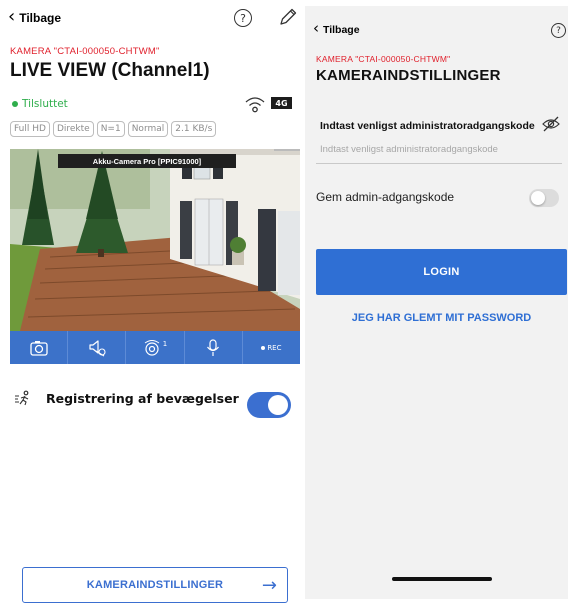  What do you see at coordinates (142, 398) in the screenshot?
I see `motion-detection-label: Registrering af bevægelser` at bounding box center [142, 398].